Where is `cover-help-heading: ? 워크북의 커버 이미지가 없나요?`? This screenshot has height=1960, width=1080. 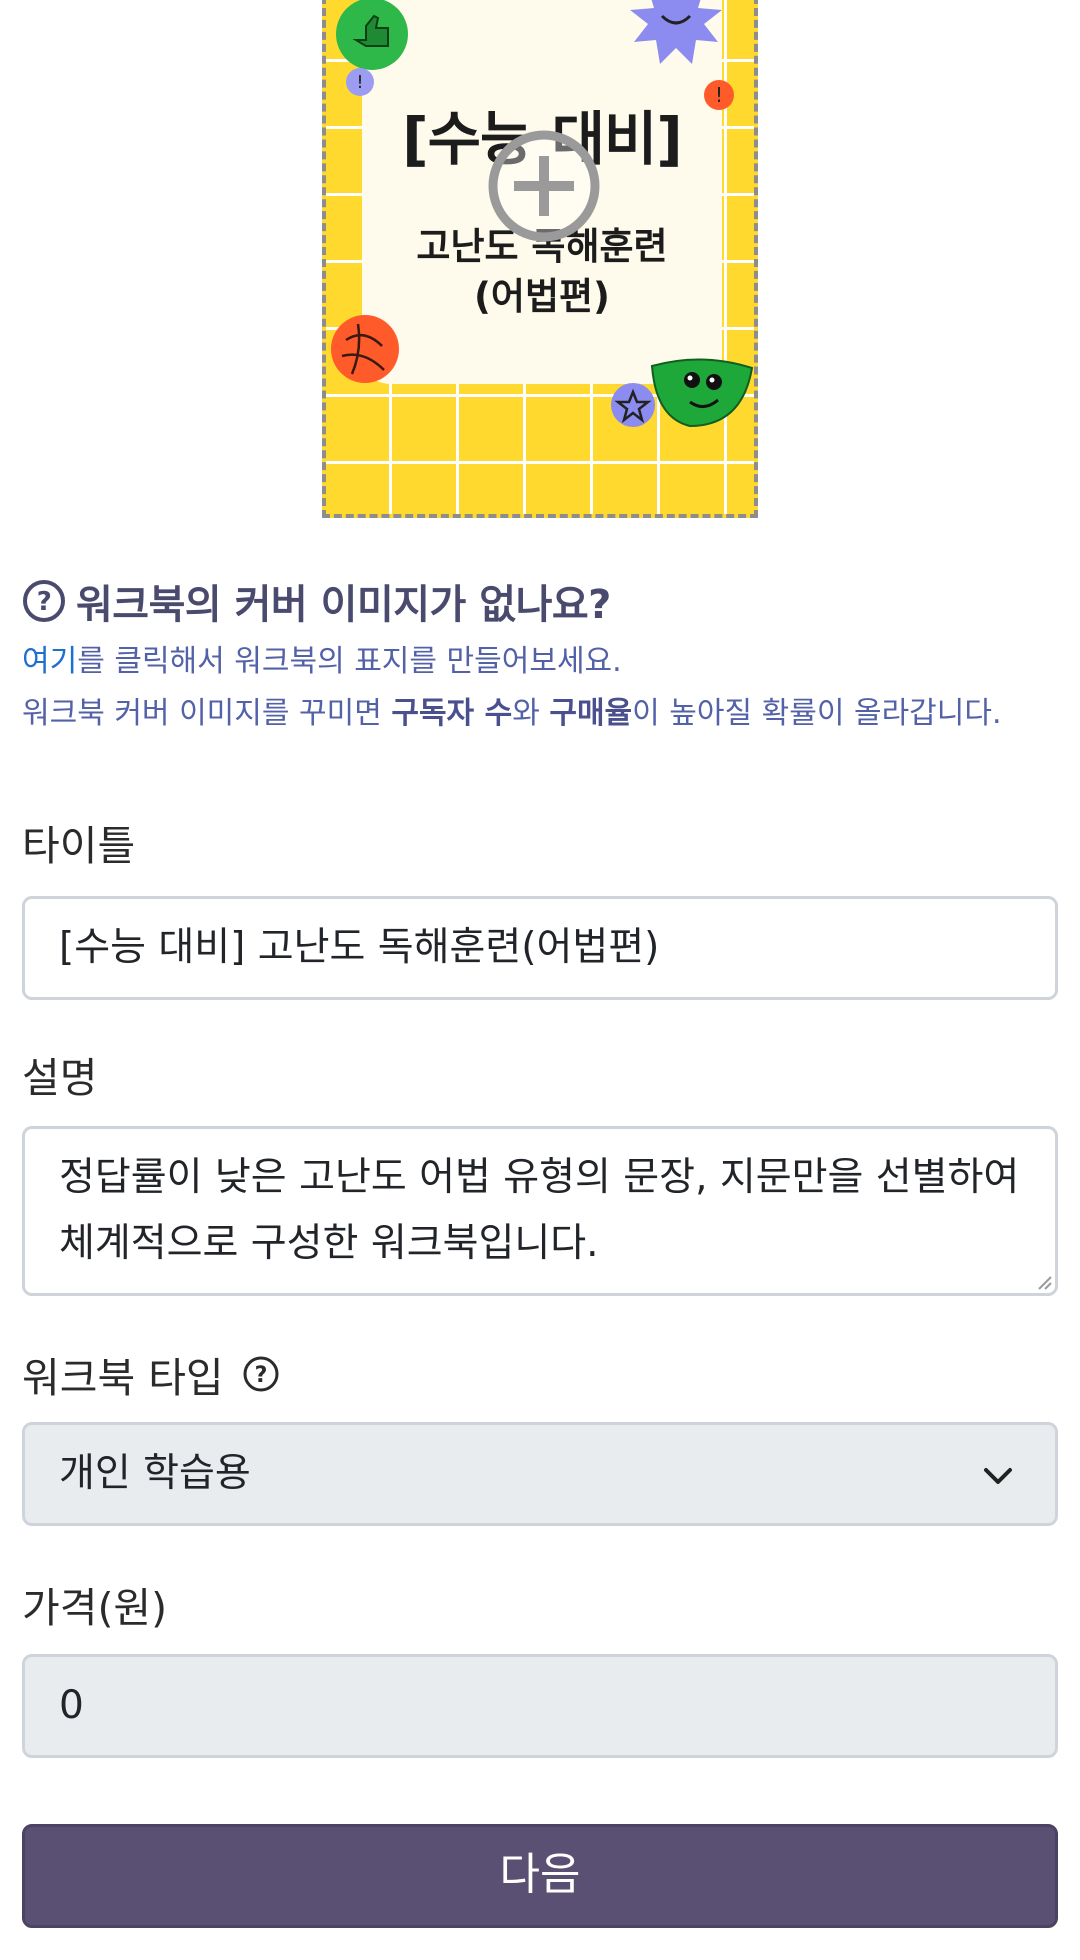
cover-help-heading: ? 워크북의 커버 이미지가 없나요? is located at coordinates (316, 601).